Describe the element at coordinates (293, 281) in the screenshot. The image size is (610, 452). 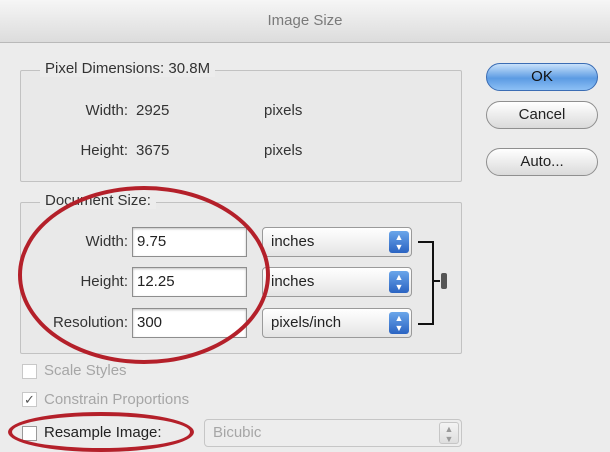
I see `doc-height-unit-value: inches` at that location.